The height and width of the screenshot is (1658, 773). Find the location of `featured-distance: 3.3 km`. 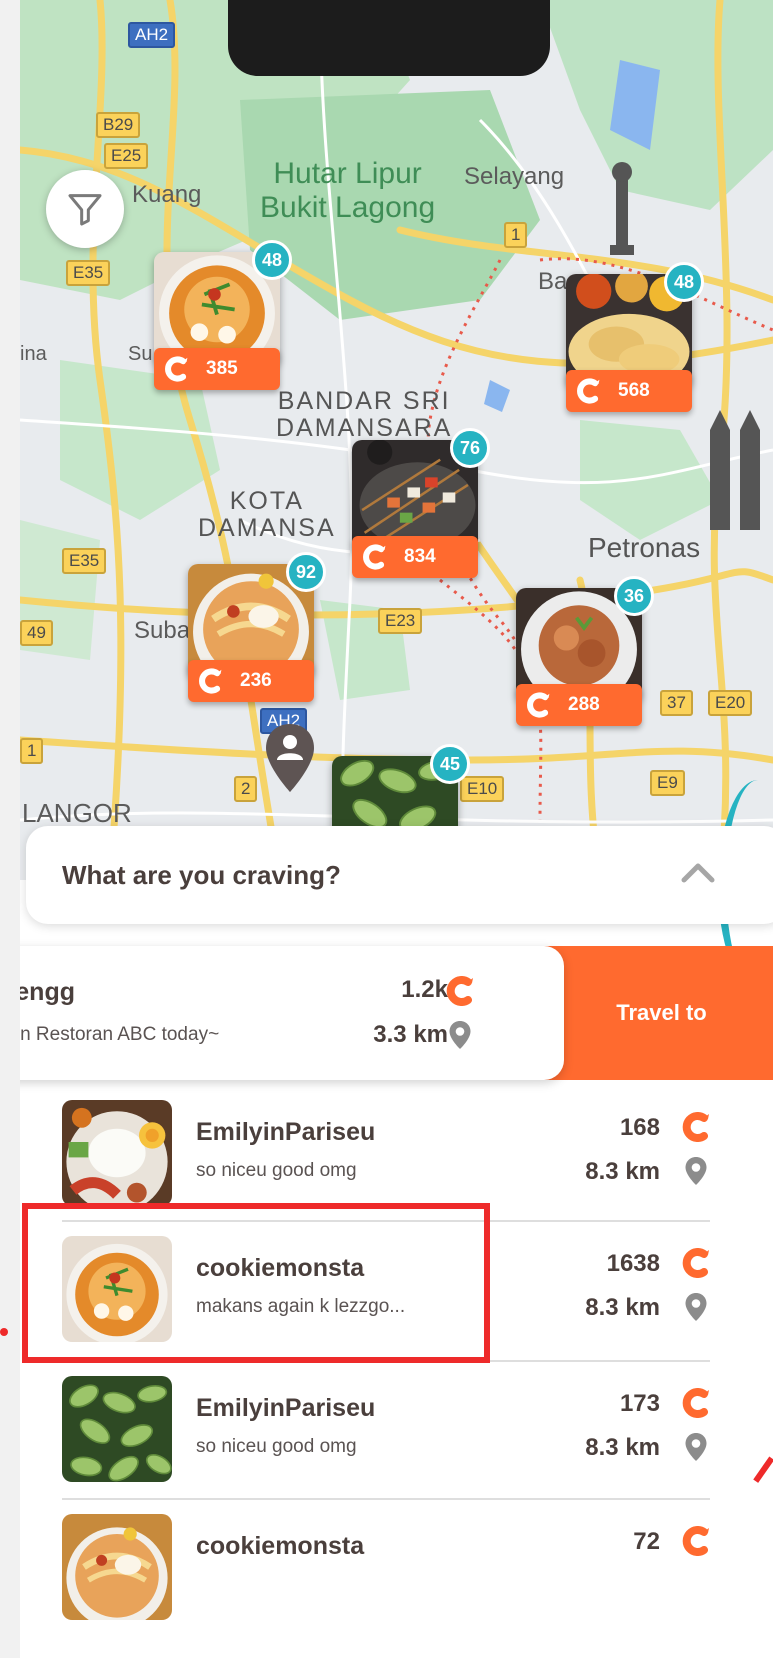

featured-distance: 3.3 km is located at coordinates (410, 1034).